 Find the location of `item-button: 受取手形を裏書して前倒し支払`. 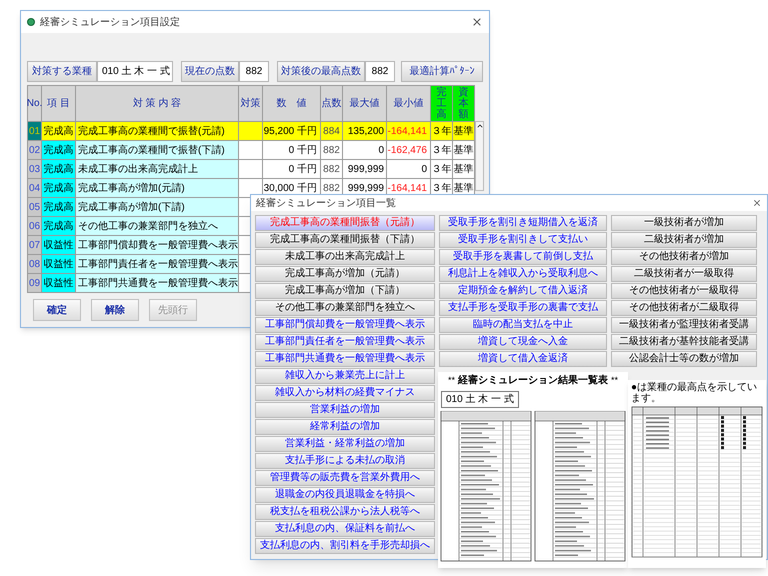

item-button: 受取手形を裏書して前倒し支払 is located at coordinates (523, 257).